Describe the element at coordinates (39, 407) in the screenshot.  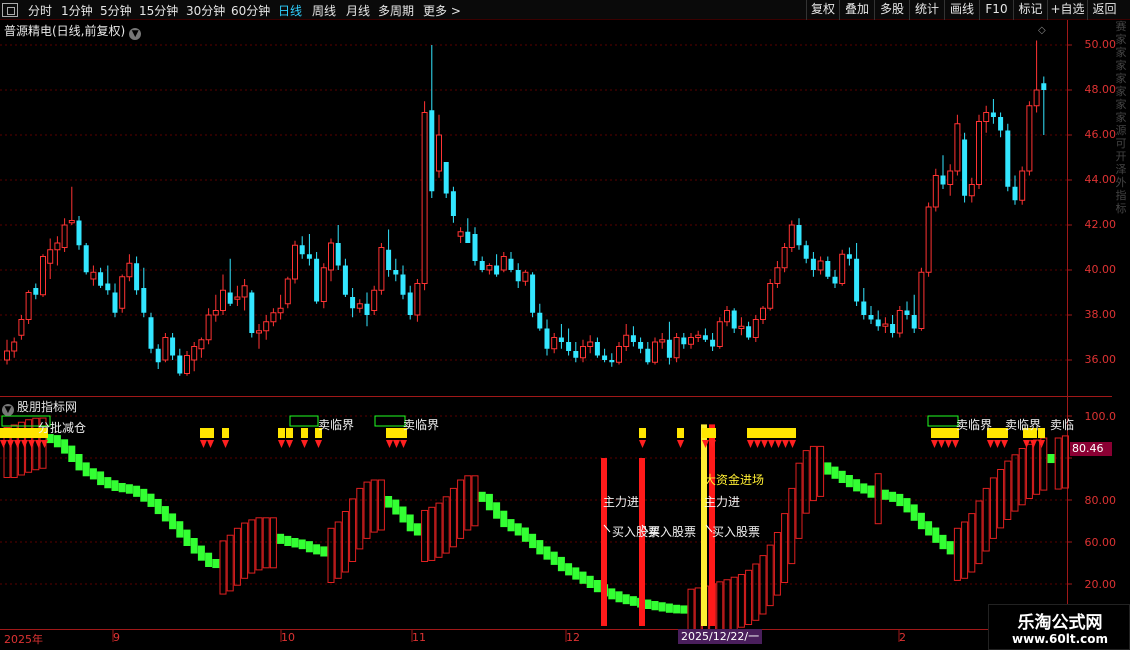
I see `indicator-panel-title: ▼ 股朋指标网` at that location.